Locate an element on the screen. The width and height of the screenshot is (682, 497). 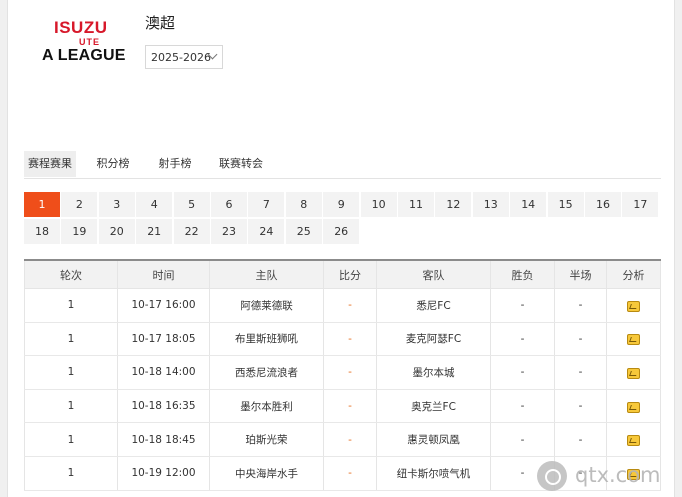
round-button-19: 19 is located at coordinates (79, 231).